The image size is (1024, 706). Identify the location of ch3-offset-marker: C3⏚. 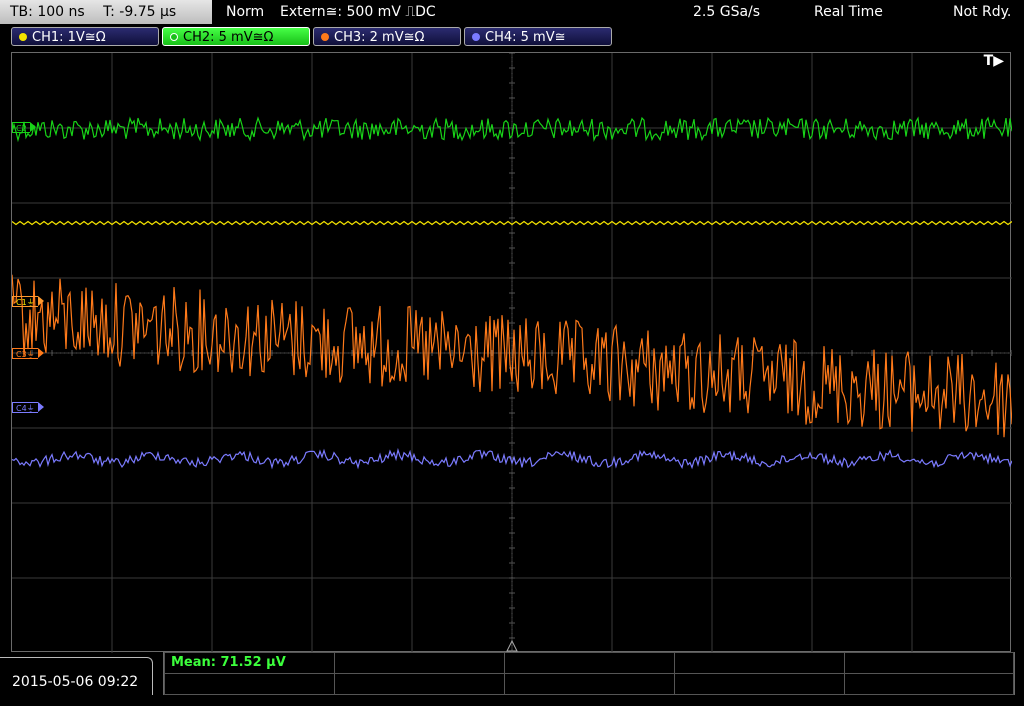
(28, 353).